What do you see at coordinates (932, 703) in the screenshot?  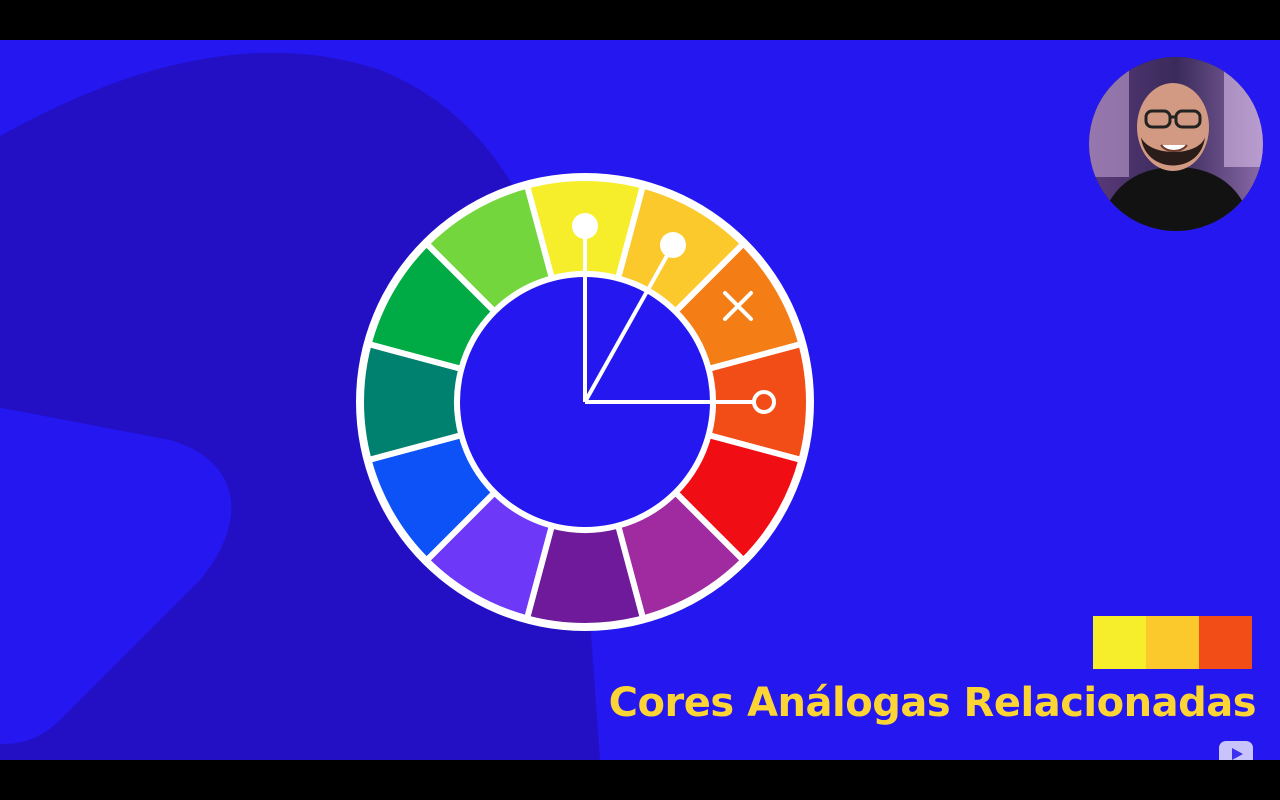 I see `caption-title: Cores Análogas Relacionadas` at bounding box center [932, 703].